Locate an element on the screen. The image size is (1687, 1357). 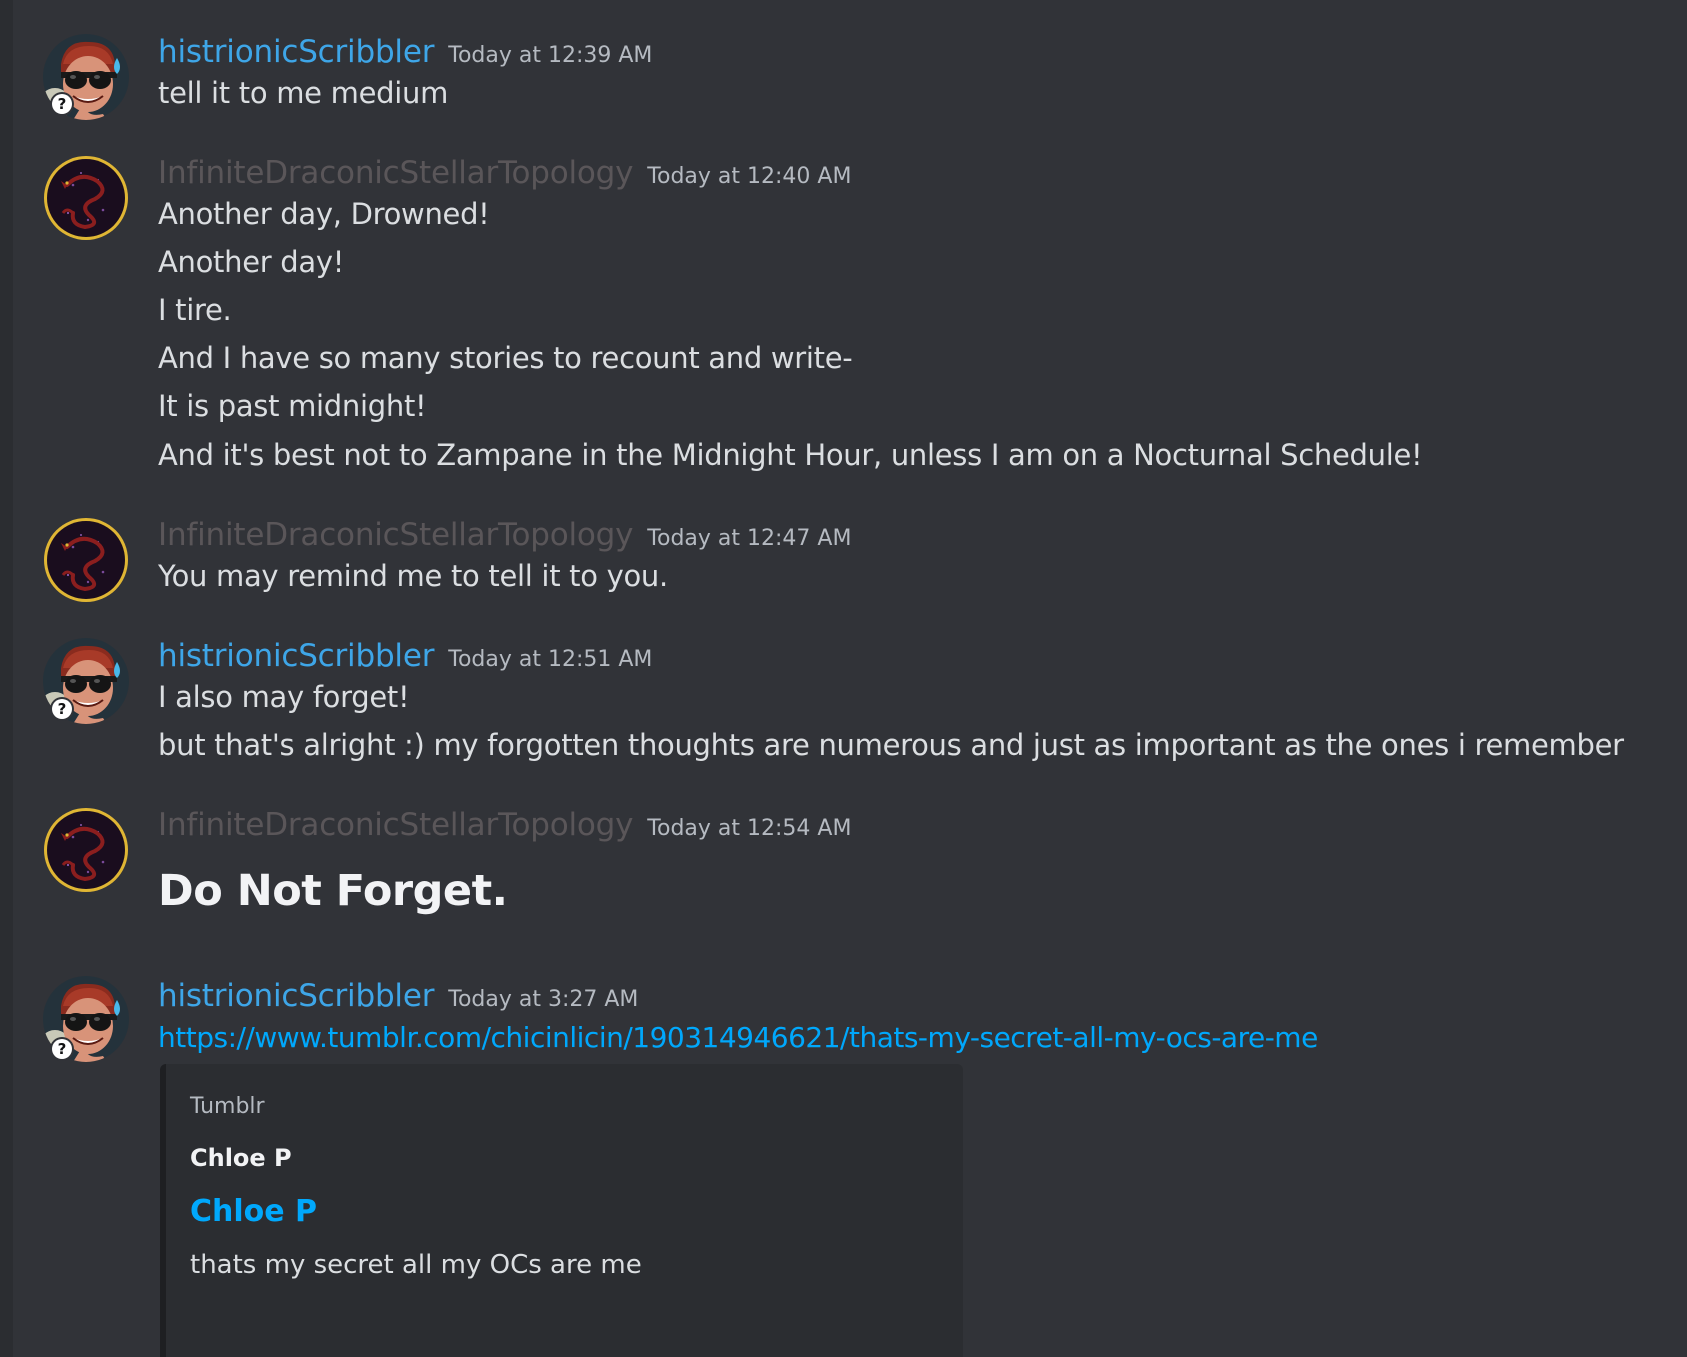
message-heading-text: Do Not Forget. is located at coordinates (333, 891).